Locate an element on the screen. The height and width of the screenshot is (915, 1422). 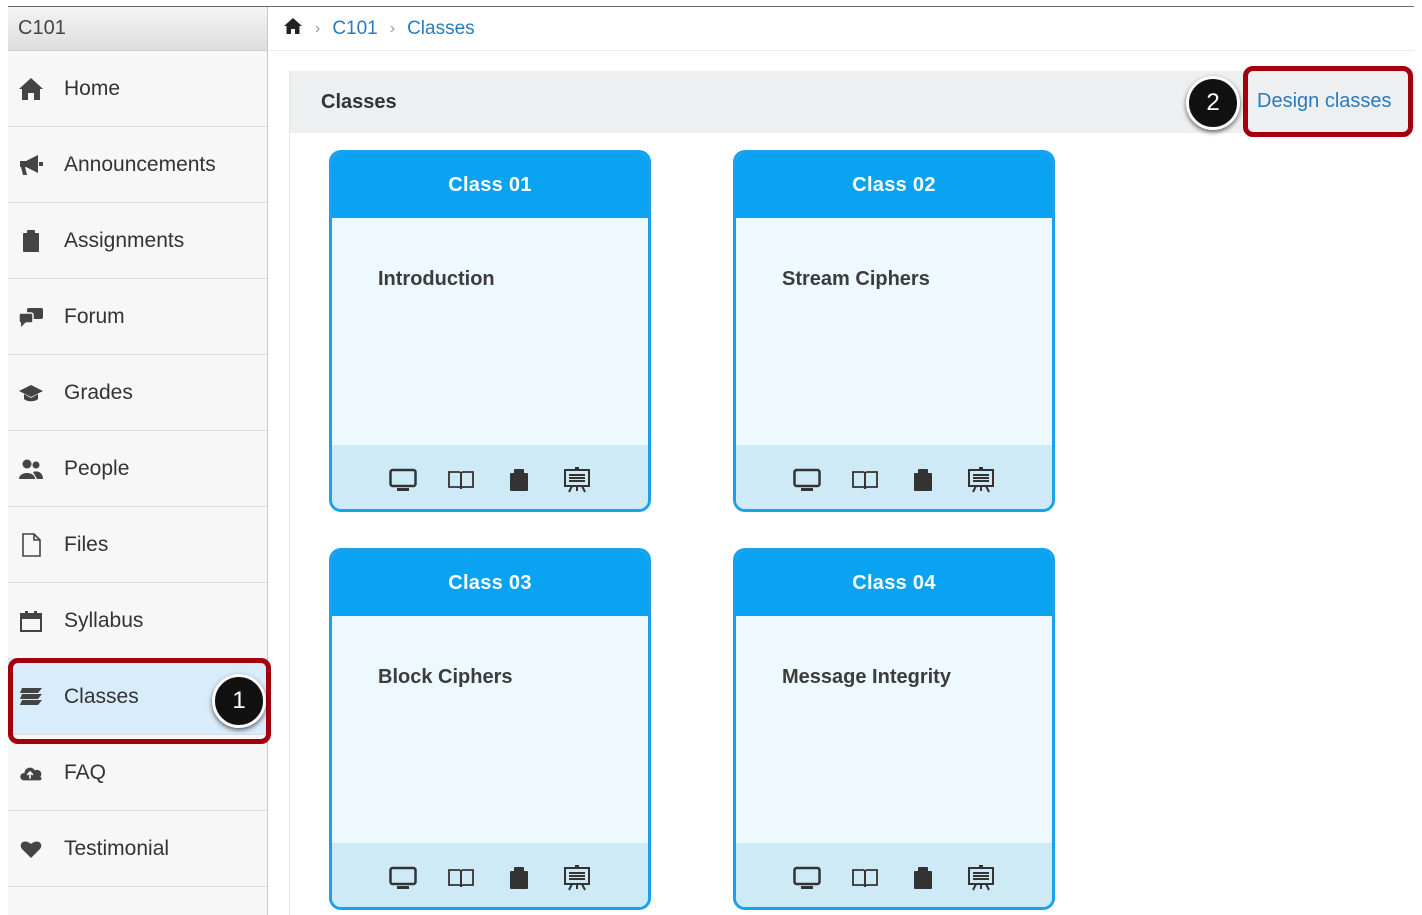
sidebar-item-syllabus: Syllabus is located at coordinates (137, 621).